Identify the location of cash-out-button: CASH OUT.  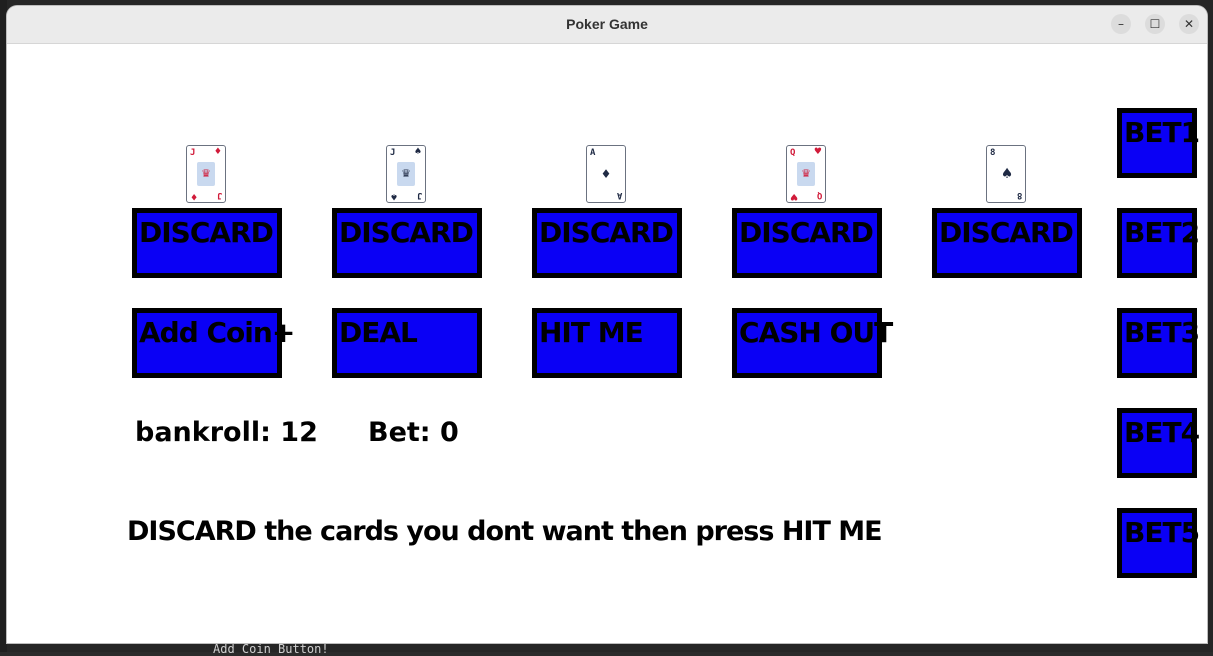
(812, 343).